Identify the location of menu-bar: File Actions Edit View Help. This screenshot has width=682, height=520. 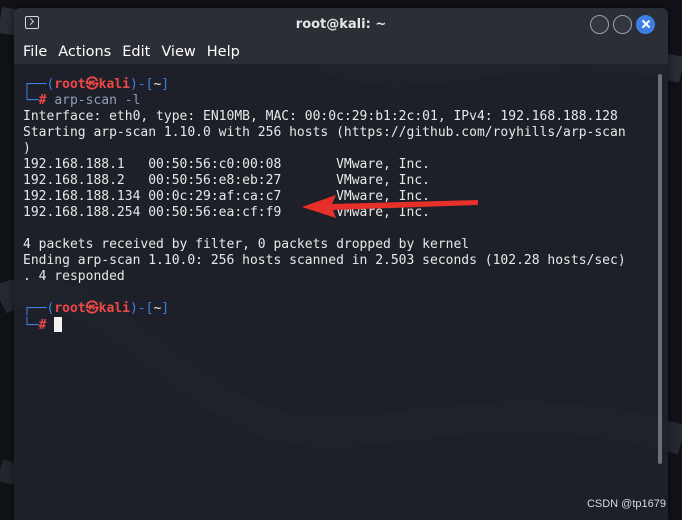
(341, 52).